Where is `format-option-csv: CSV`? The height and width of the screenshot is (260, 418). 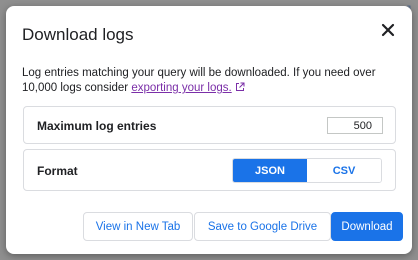 format-option-csv: CSV is located at coordinates (344, 170).